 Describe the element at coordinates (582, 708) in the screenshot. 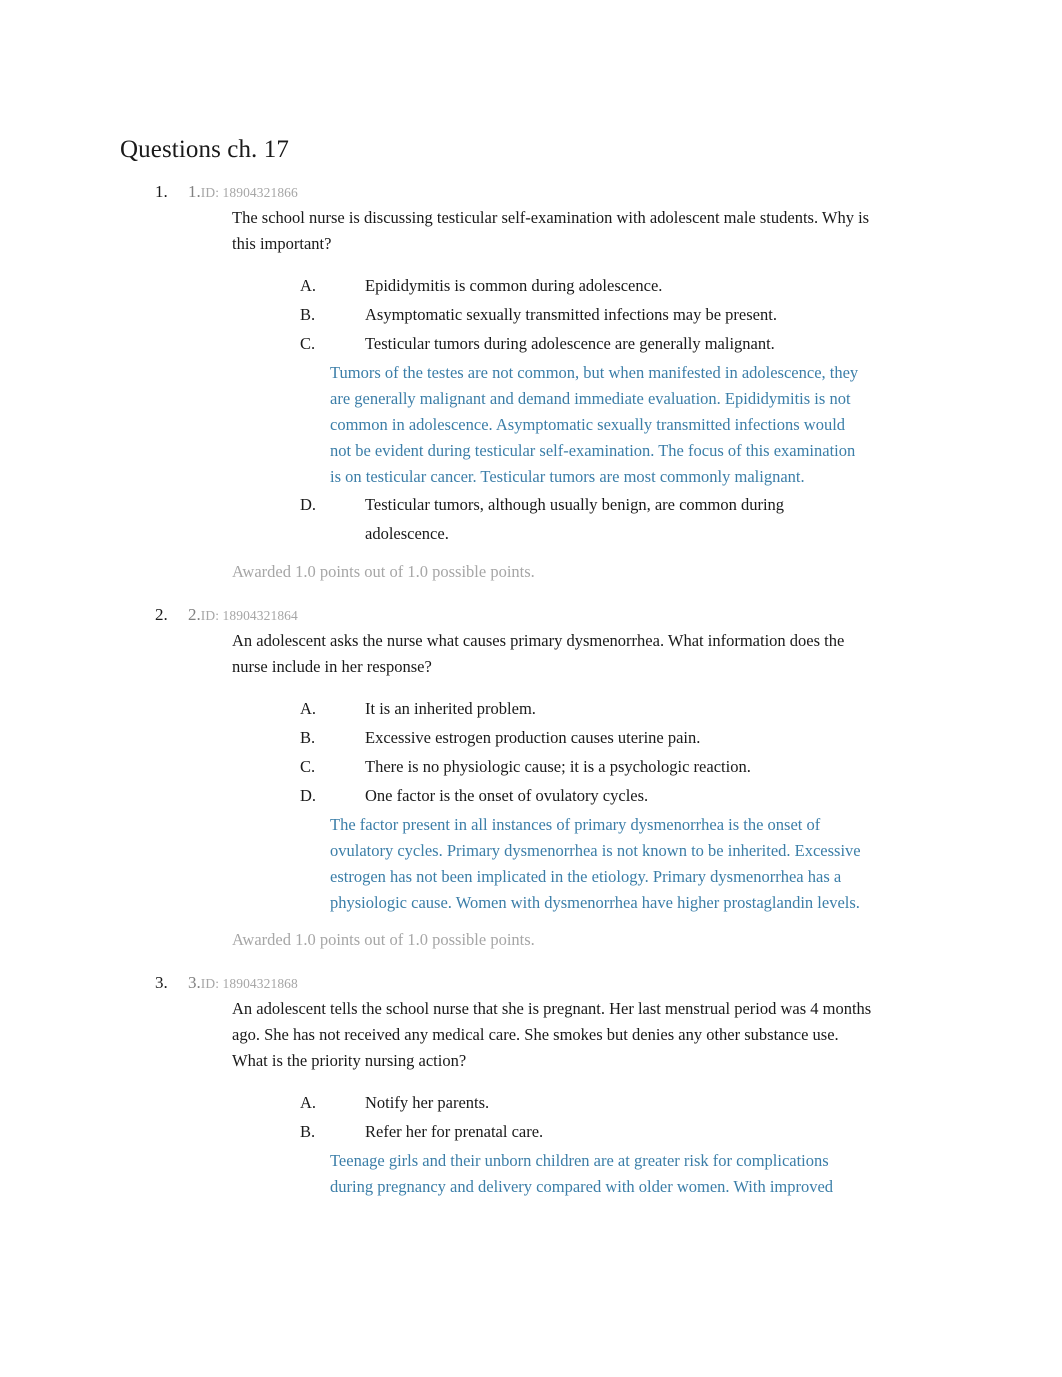

I see `option-row: A. It is an inherited problem.` at that location.